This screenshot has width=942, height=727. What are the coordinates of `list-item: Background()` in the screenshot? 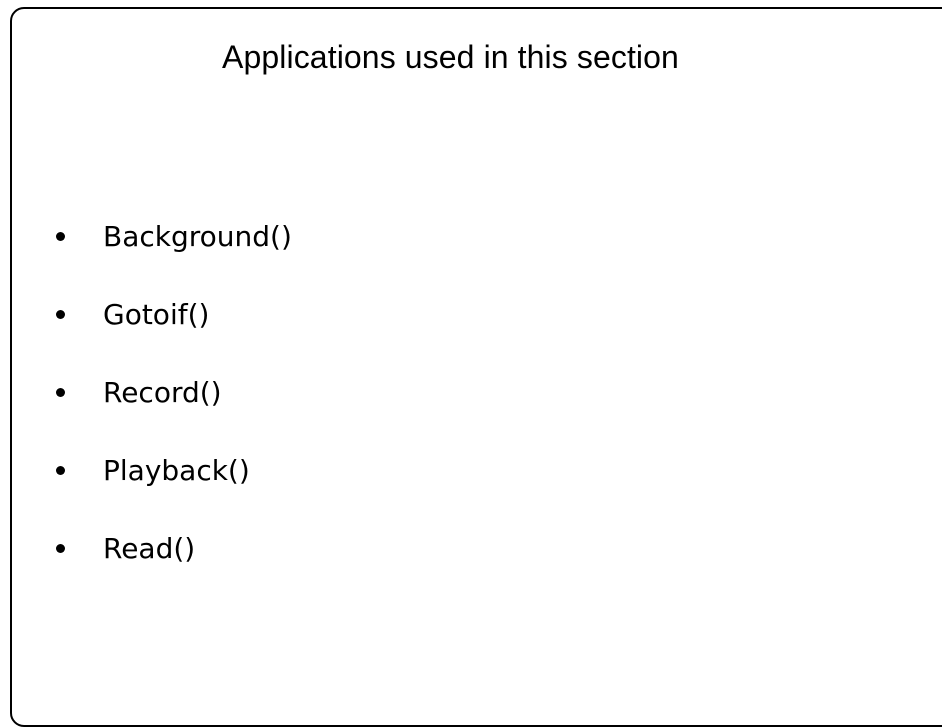 It's located at (174, 236).